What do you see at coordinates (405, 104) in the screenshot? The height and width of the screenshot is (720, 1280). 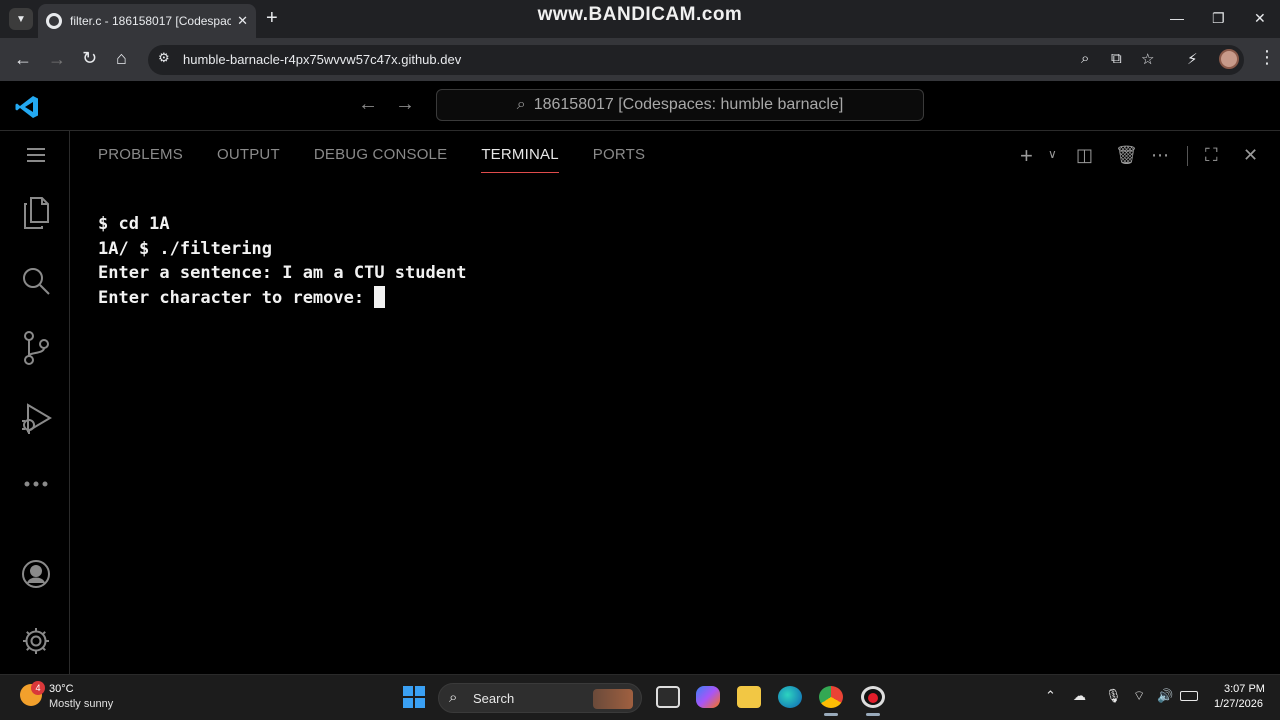 I see `nav-forward-icon: →` at bounding box center [405, 104].